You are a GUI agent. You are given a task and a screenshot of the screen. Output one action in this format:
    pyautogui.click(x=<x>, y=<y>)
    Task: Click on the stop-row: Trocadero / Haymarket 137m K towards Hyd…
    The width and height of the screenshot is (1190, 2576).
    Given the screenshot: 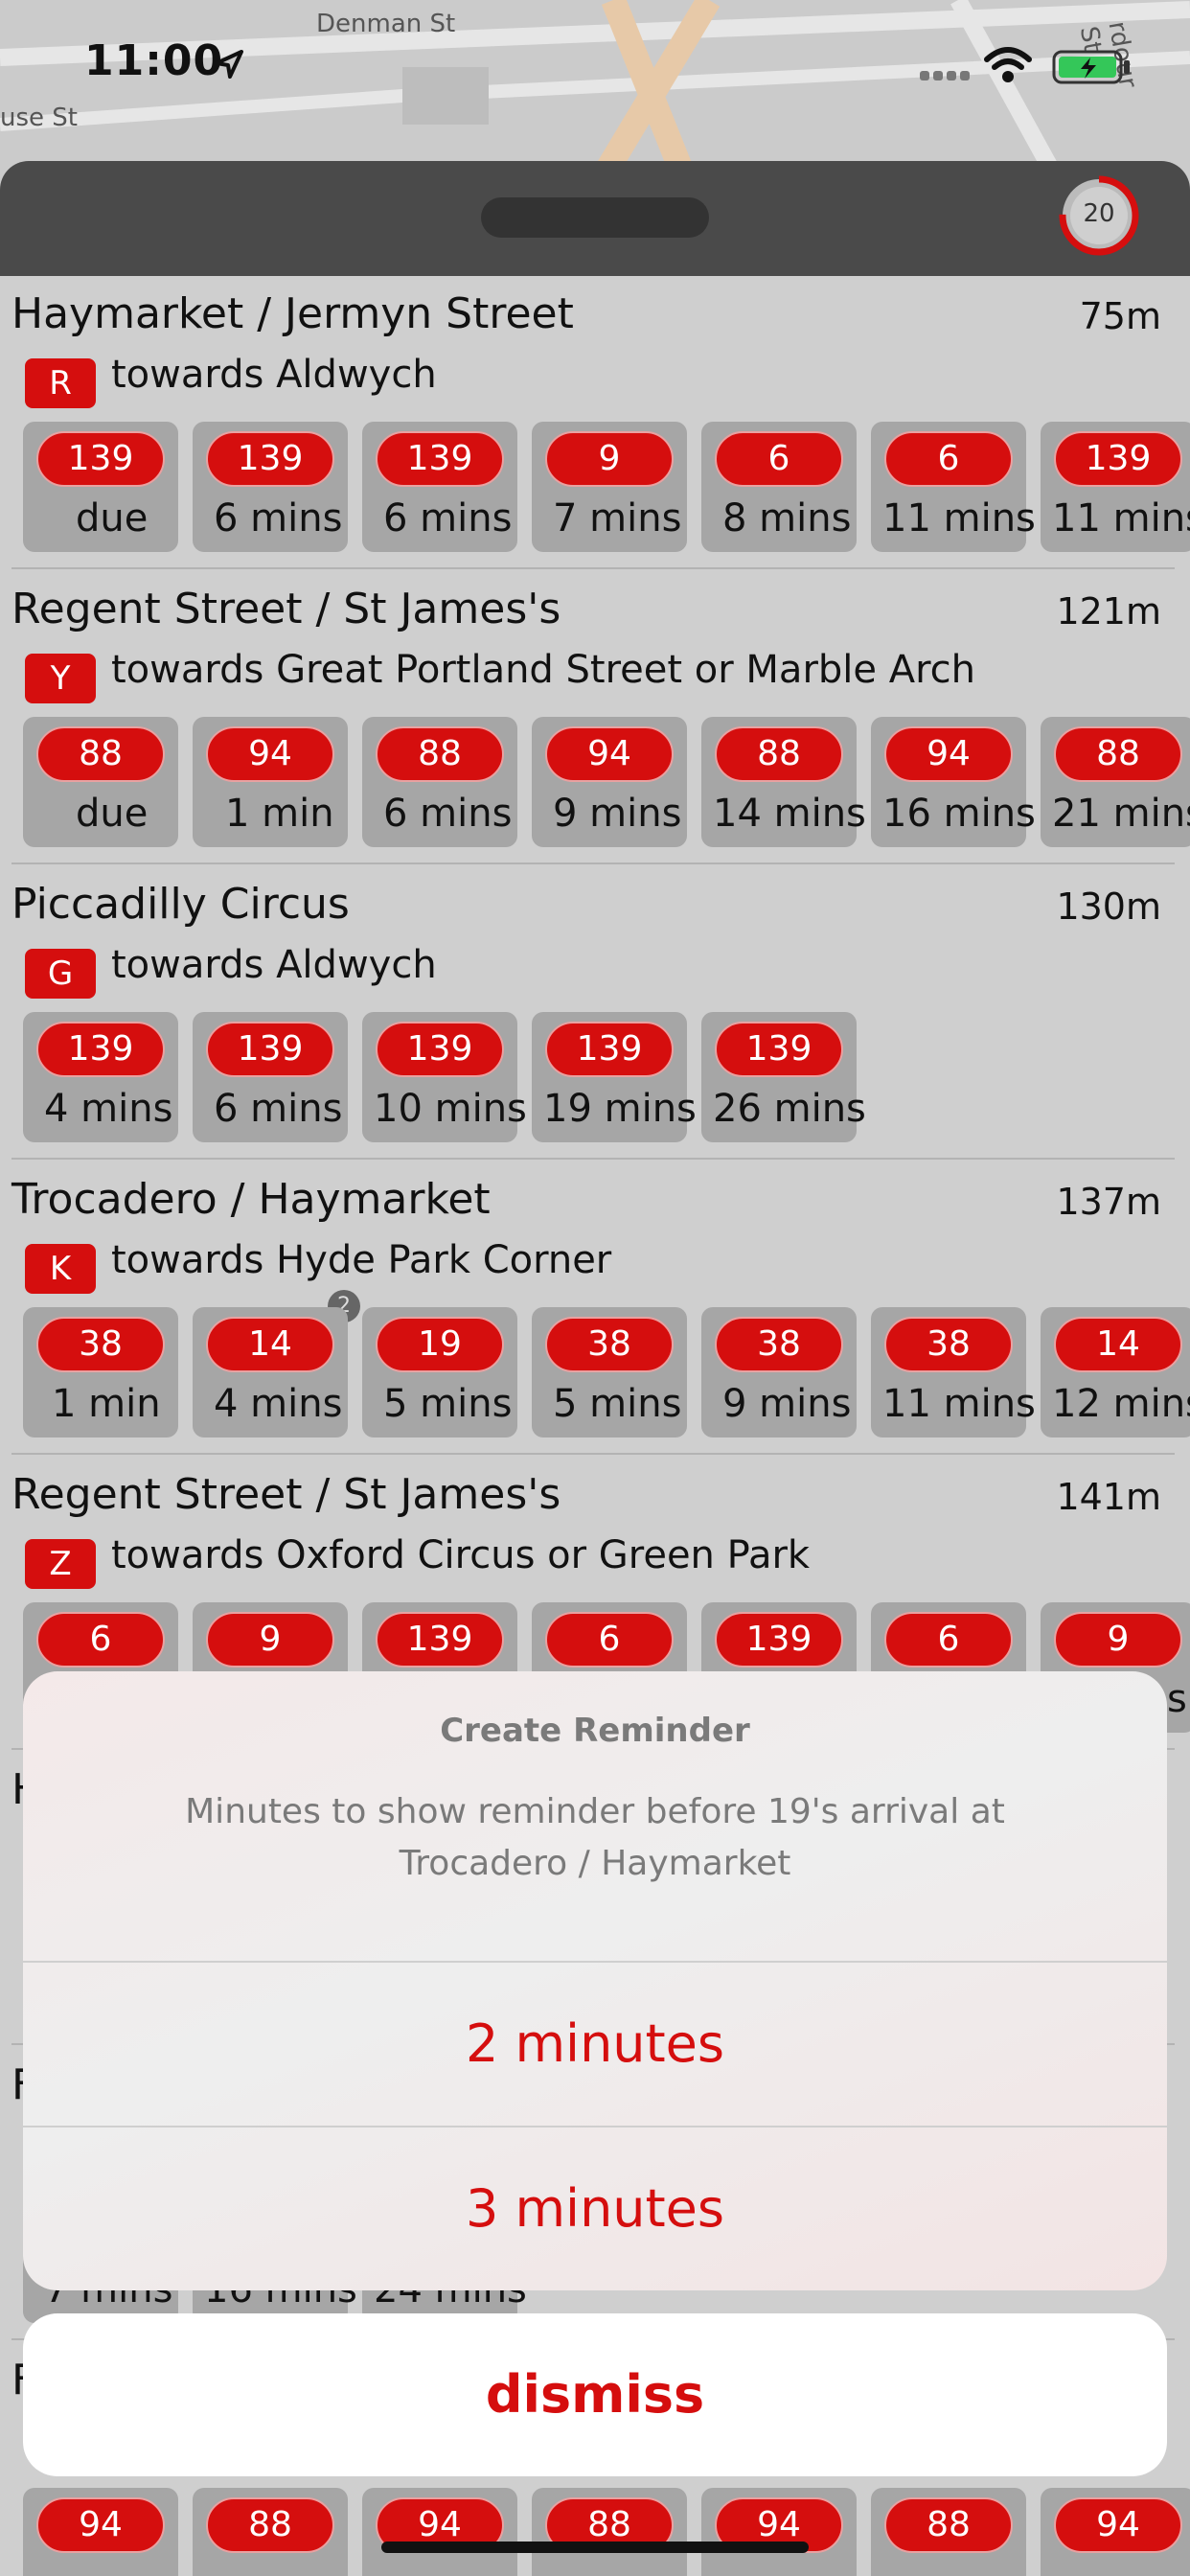 What is the action you would take?
    pyautogui.click(x=595, y=1308)
    